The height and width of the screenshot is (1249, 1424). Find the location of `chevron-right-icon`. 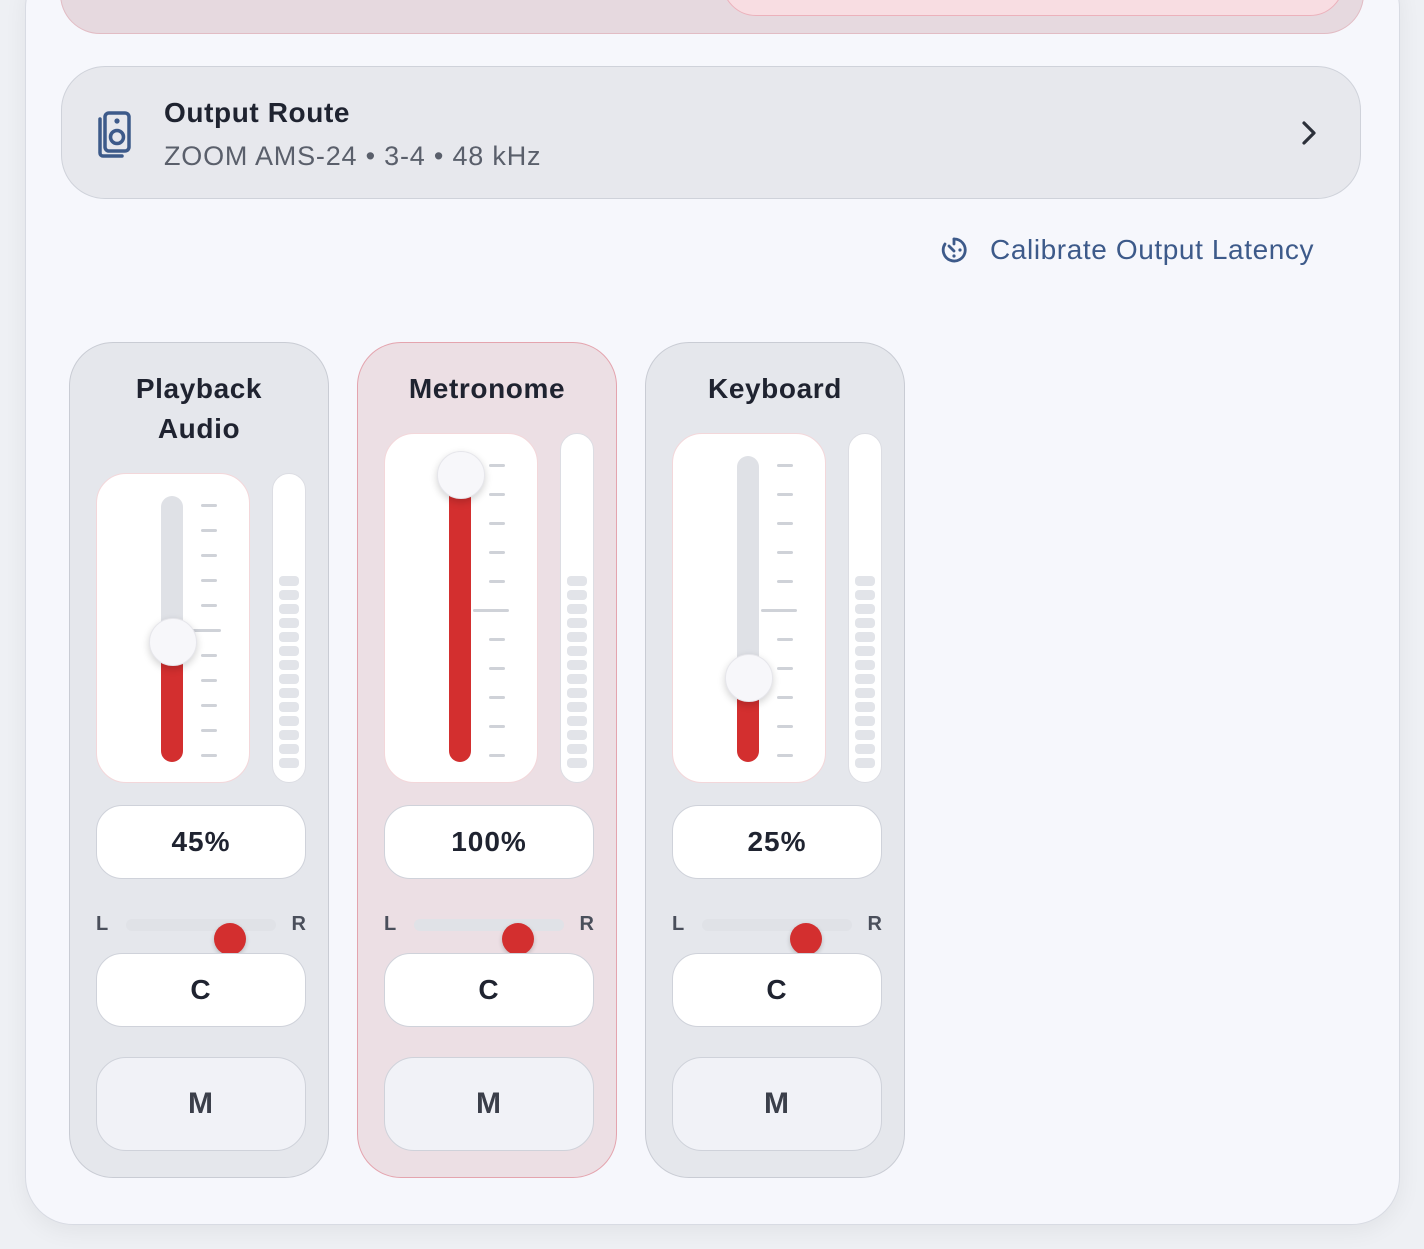

chevron-right-icon is located at coordinates (1309, 133).